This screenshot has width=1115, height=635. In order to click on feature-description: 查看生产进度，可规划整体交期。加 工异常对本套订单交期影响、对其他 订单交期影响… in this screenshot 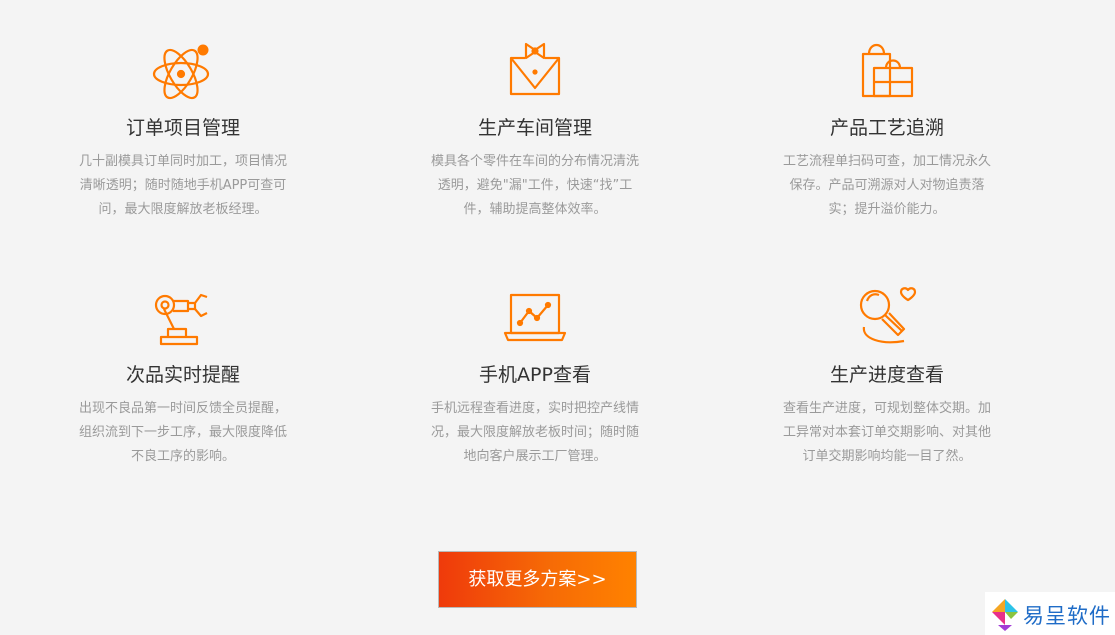, I will do `click(886, 432)`.